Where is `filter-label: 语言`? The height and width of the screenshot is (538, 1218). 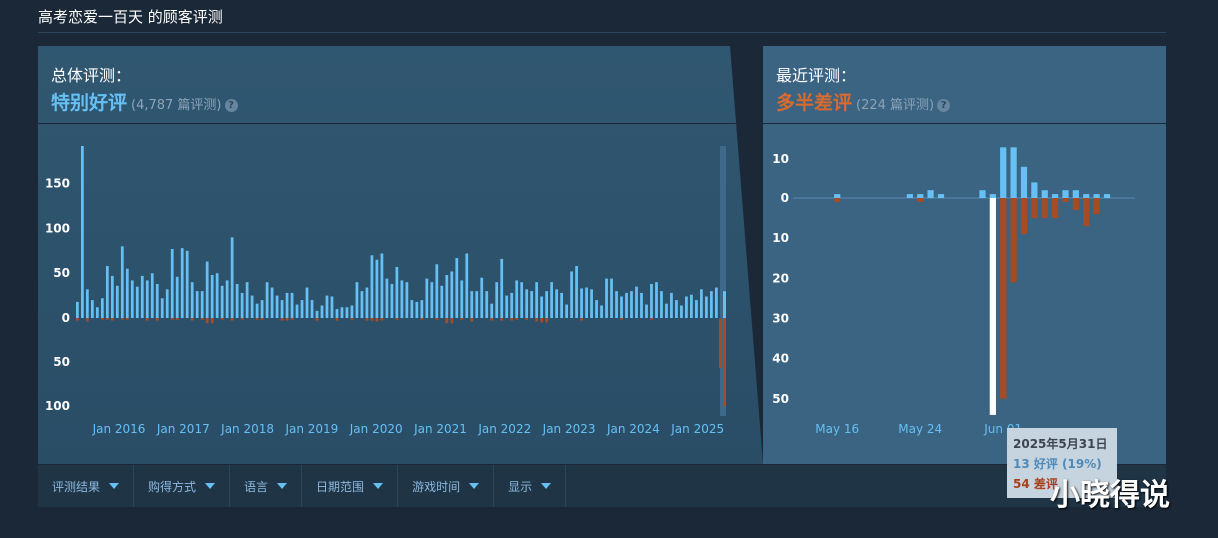
filter-label: 语言 is located at coordinates (256, 486).